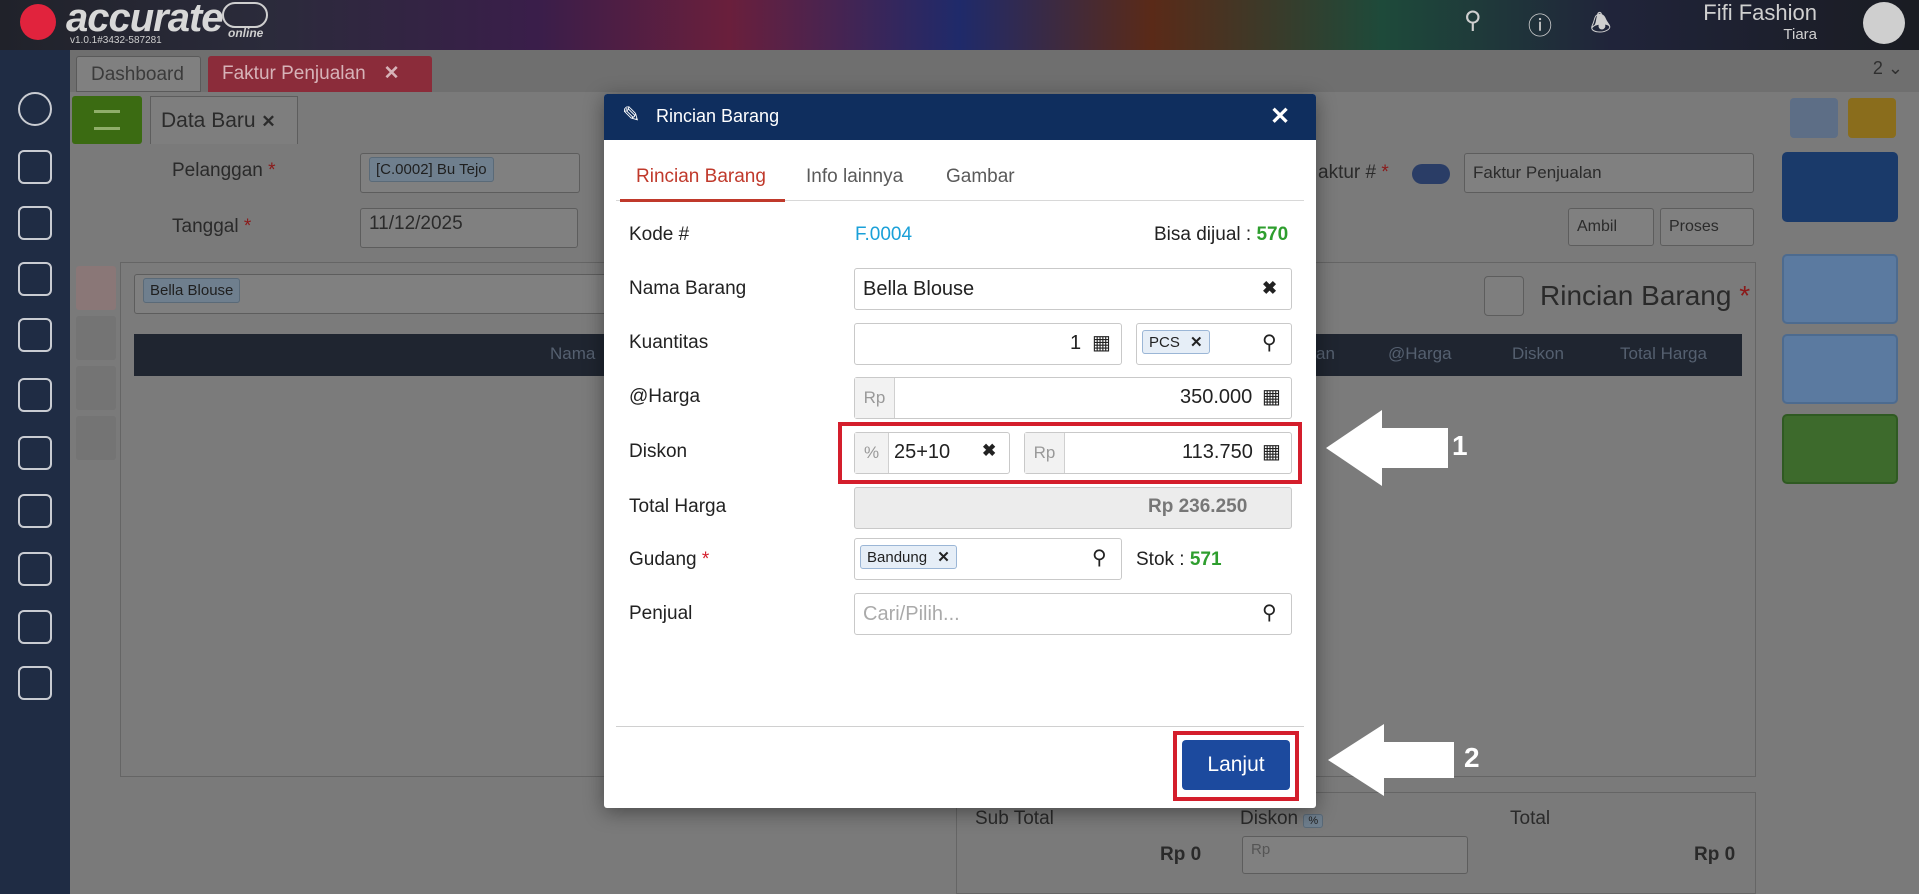 This screenshot has height=894, width=1919. What do you see at coordinates (1353, 172) in the screenshot?
I see `faktur-number-label: aktur # *` at bounding box center [1353, 172].